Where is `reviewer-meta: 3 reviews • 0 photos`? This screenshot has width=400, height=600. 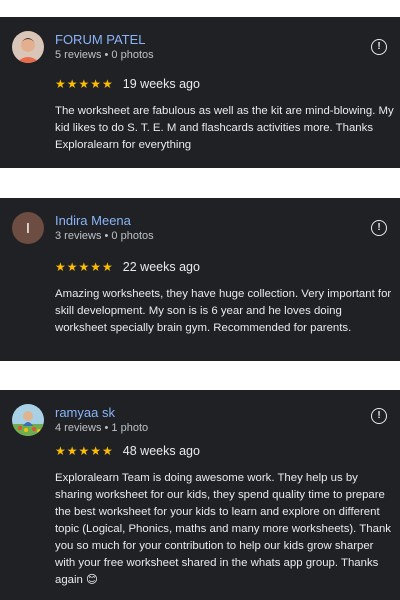 reviewer-meta: 3 reviews • 0 photos is located at coordinates (104, 236).